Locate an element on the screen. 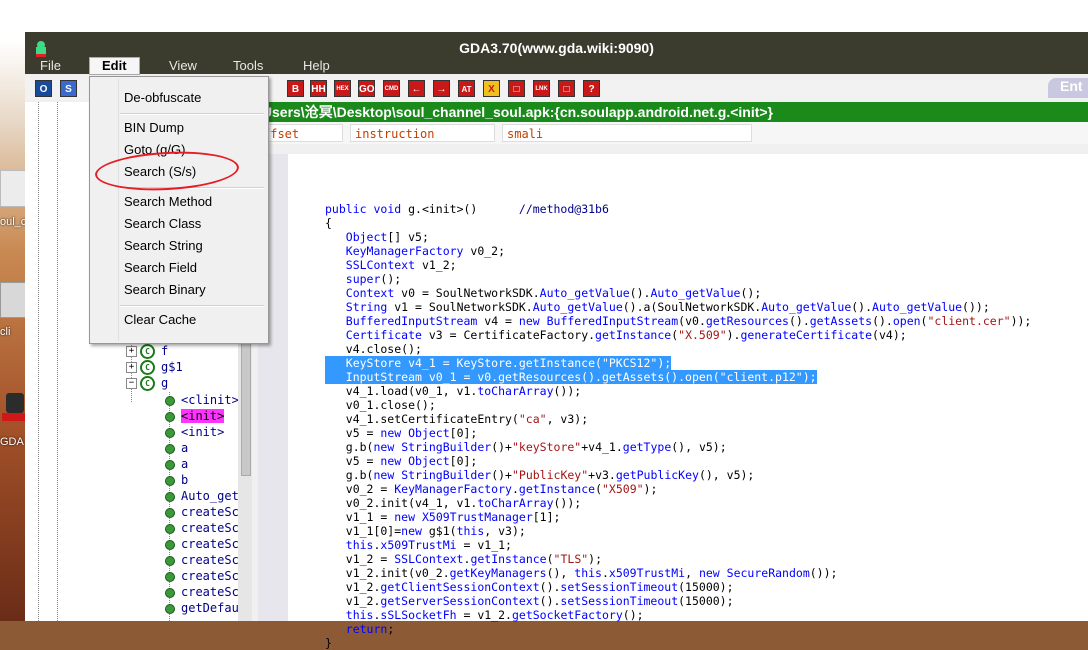 The width and height of the screenshot is (1088, 650). code-line: super(); is located at coordinates (363, 279).